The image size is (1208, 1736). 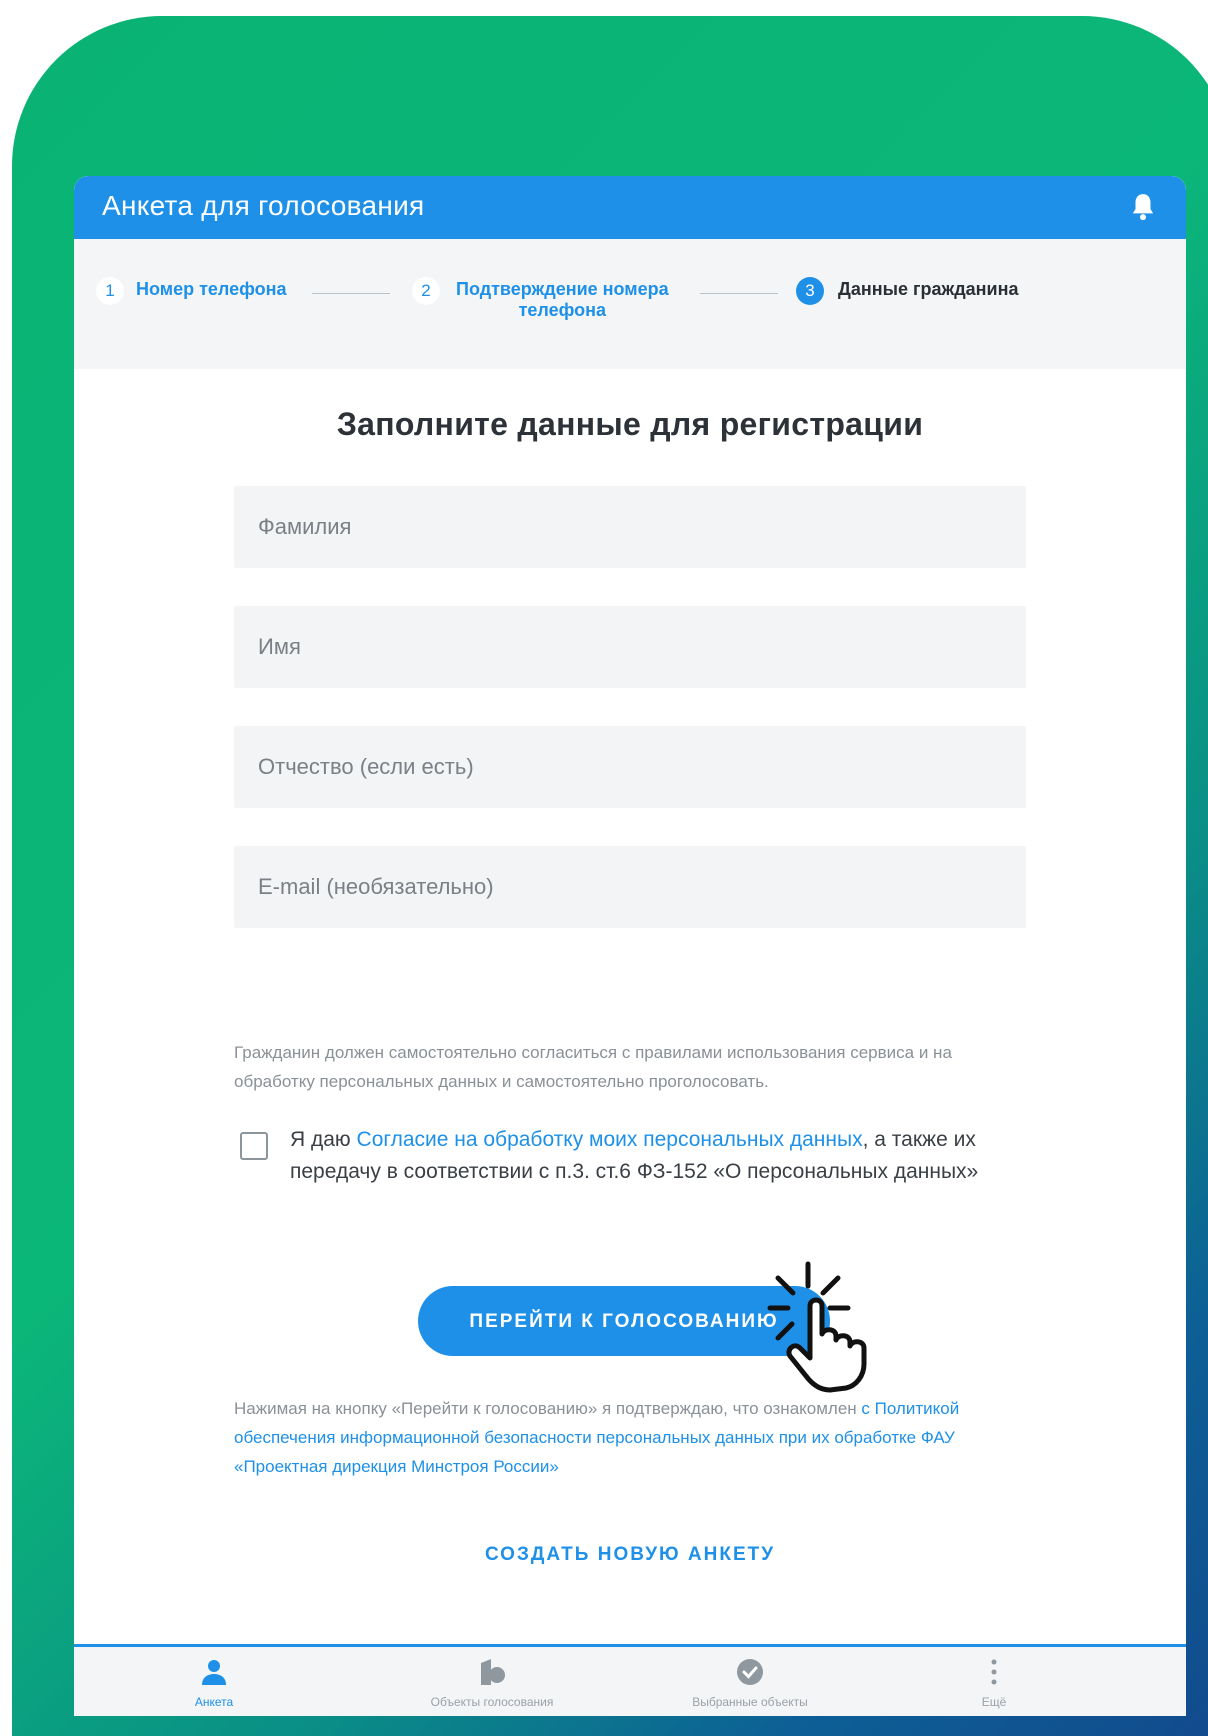 What do you see at coordinates (214, 1702) in the screenshot?
I see `nav-label: Анкета` at bounding box center [214, 1702].